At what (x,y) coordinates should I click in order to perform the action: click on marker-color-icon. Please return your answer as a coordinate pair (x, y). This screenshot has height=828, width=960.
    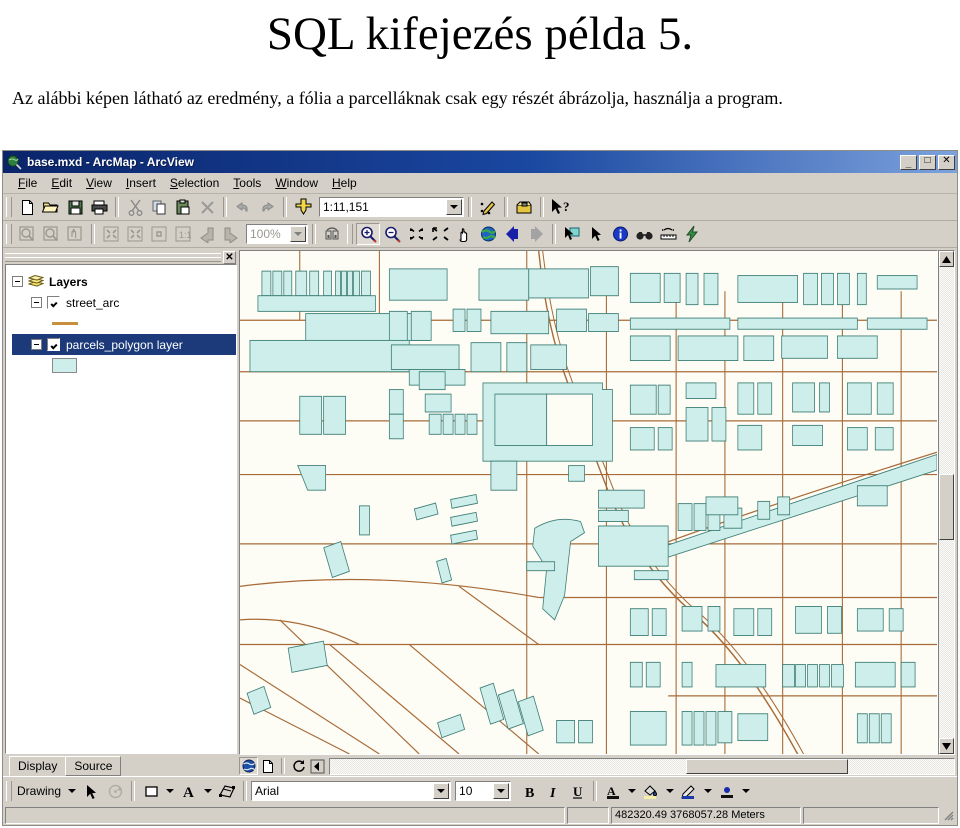
    Looking at the image, I should click on (727, 791).